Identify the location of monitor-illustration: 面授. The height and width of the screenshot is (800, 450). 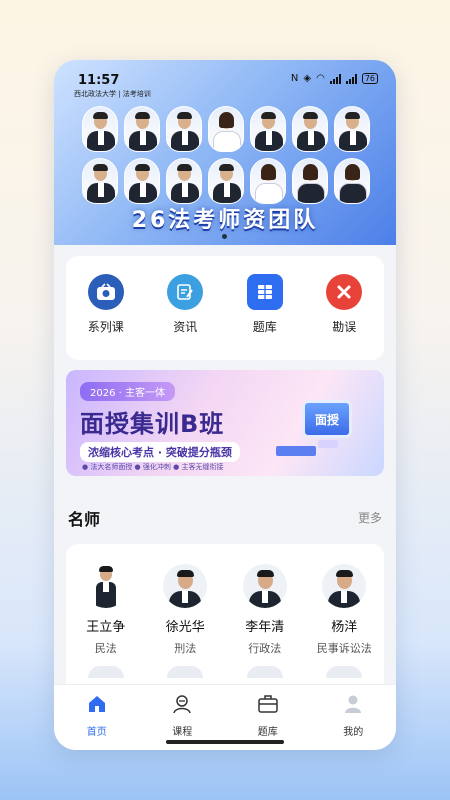
(327, 419).